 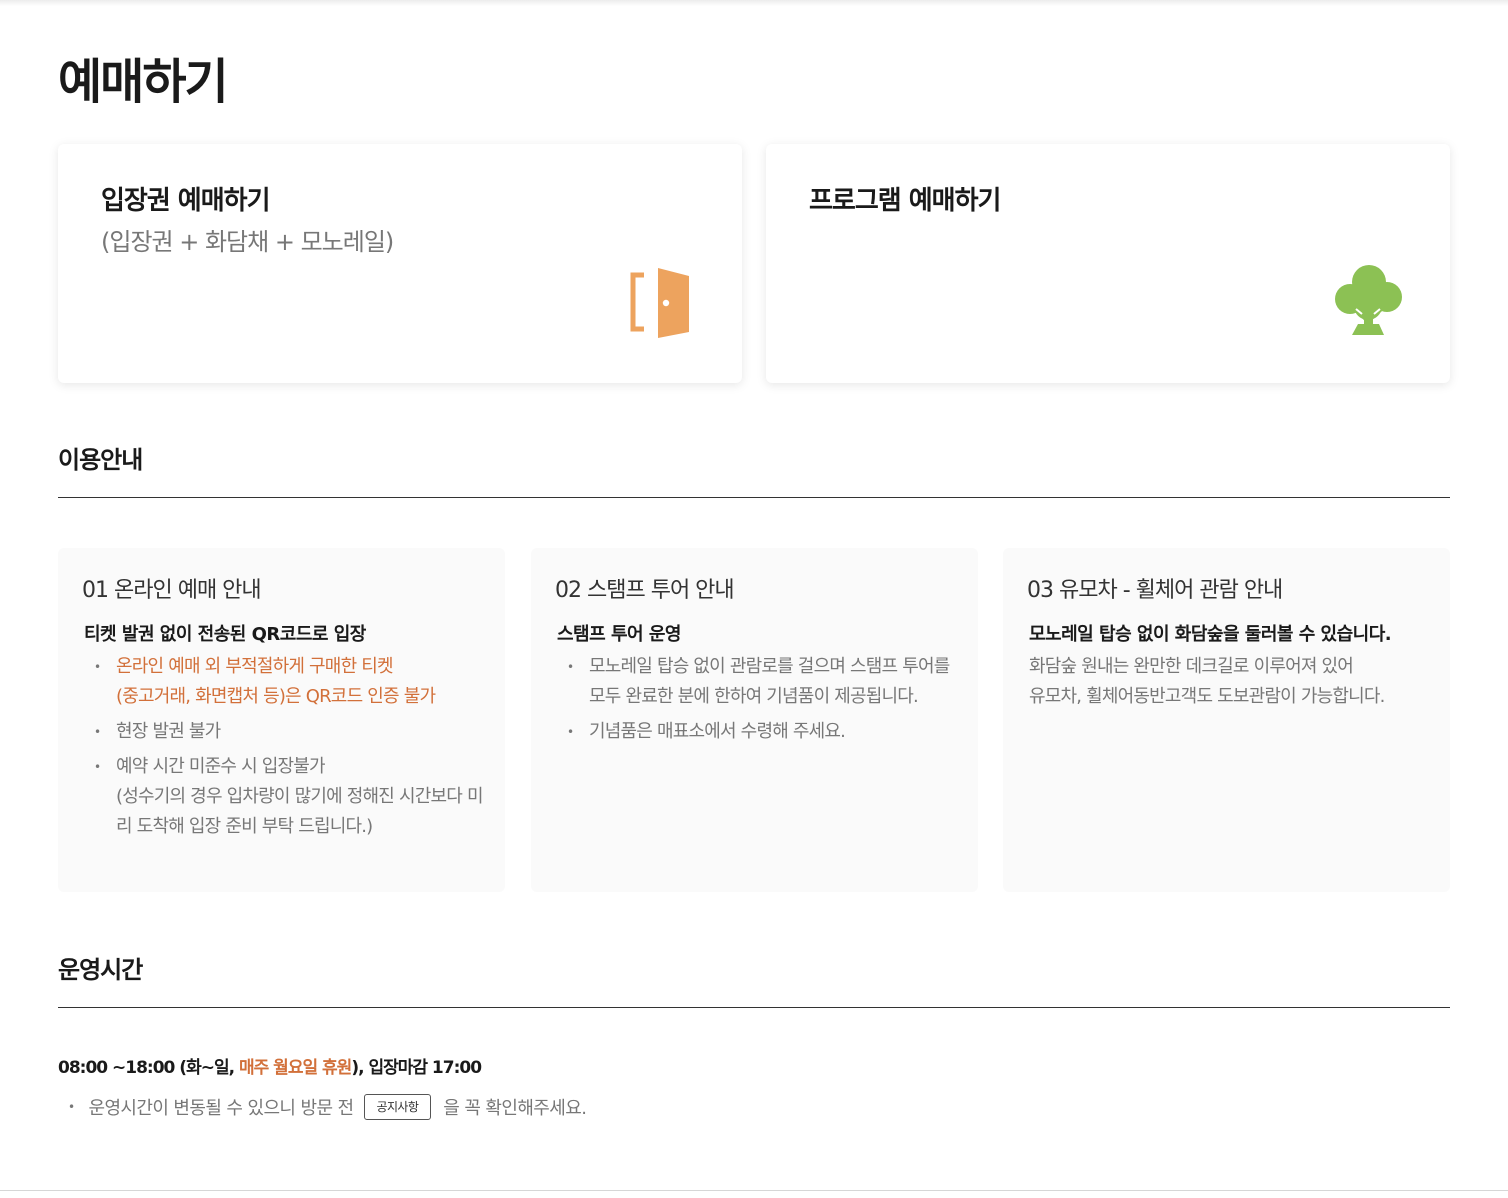 I want to click on hours-divider, so click(x=754, y=1007).